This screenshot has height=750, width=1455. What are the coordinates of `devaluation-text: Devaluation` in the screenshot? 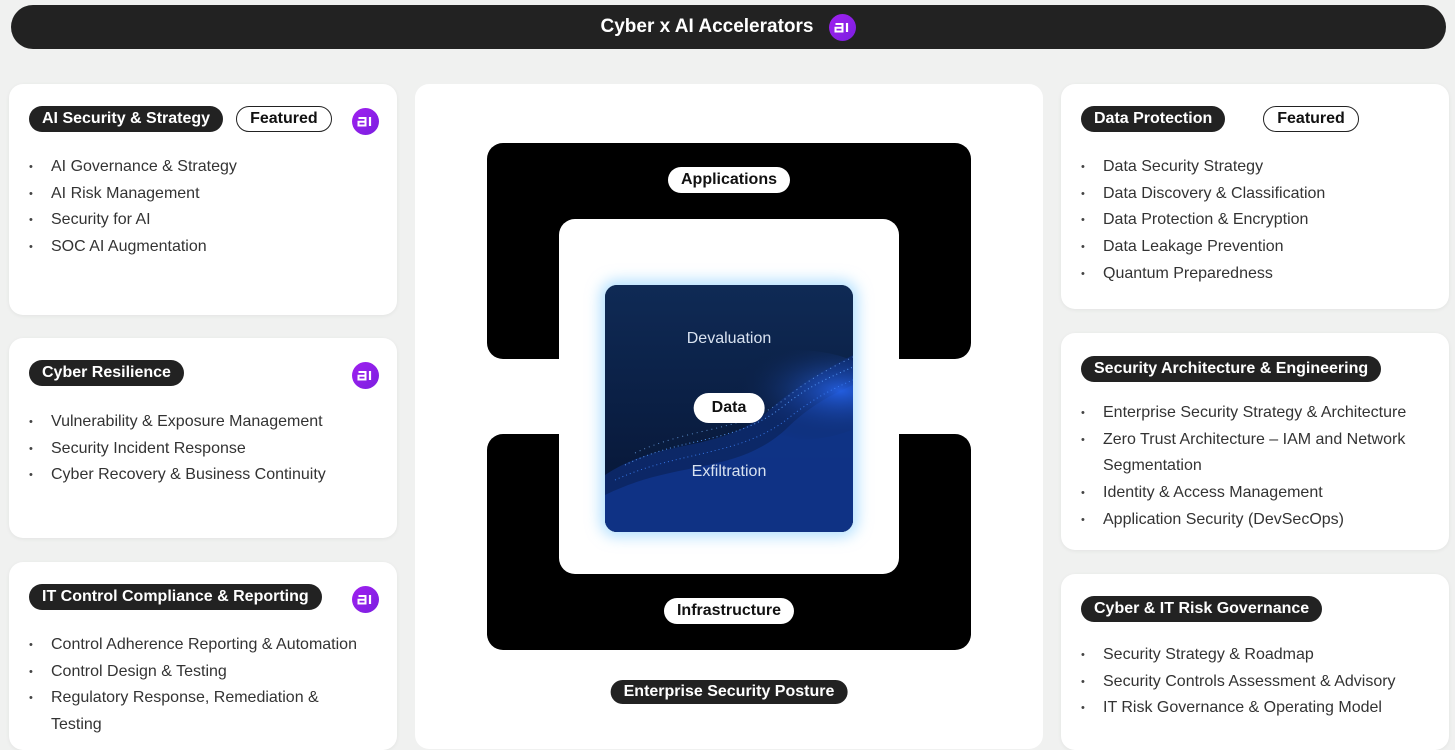 It's located at (729, 338).